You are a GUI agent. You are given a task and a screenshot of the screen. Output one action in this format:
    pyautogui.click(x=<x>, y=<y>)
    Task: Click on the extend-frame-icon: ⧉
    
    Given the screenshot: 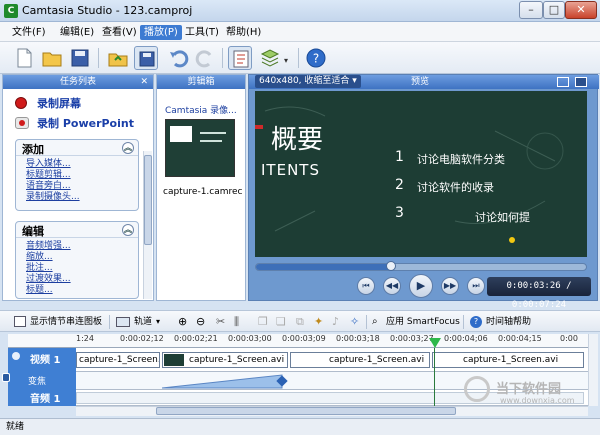 What is the action you would take?
    pyautogui.click(x=300, y=322)
    